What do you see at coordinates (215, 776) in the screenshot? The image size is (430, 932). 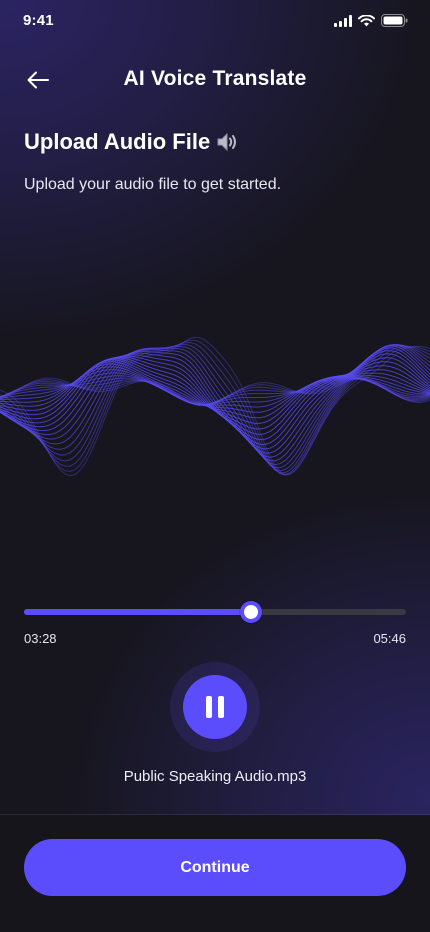 I see `file-name: Public Speaking Audio.mp3` at bounding box center [215, 776].